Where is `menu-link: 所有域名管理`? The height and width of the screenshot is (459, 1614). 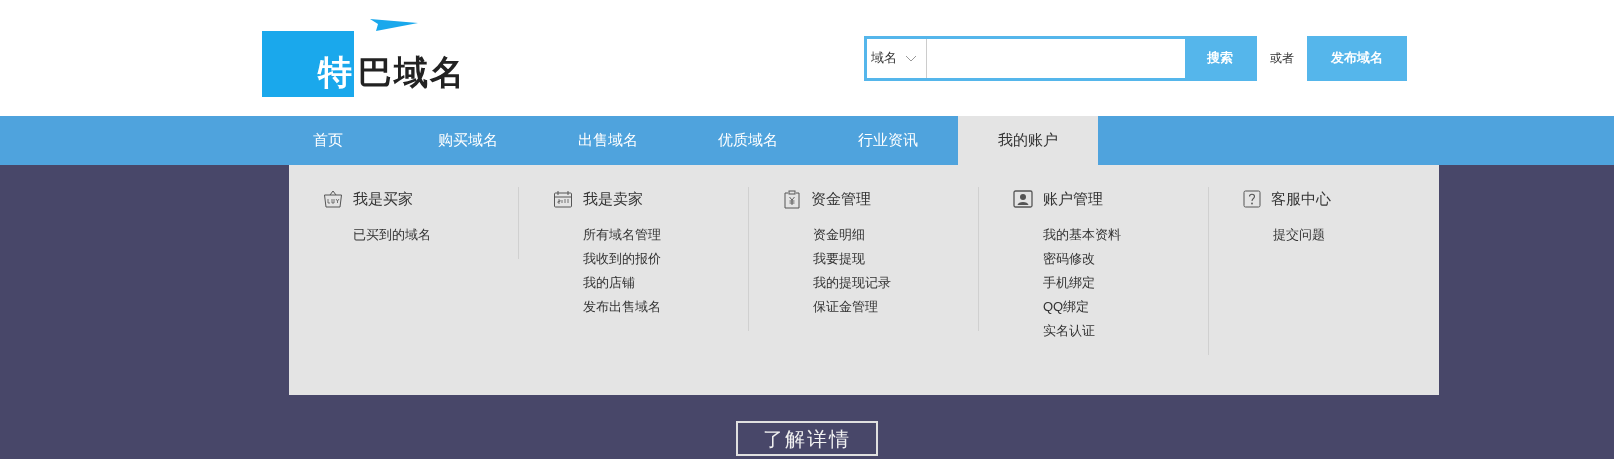 menu-link: 所有域名管理 is located at coordinates (622, 235).